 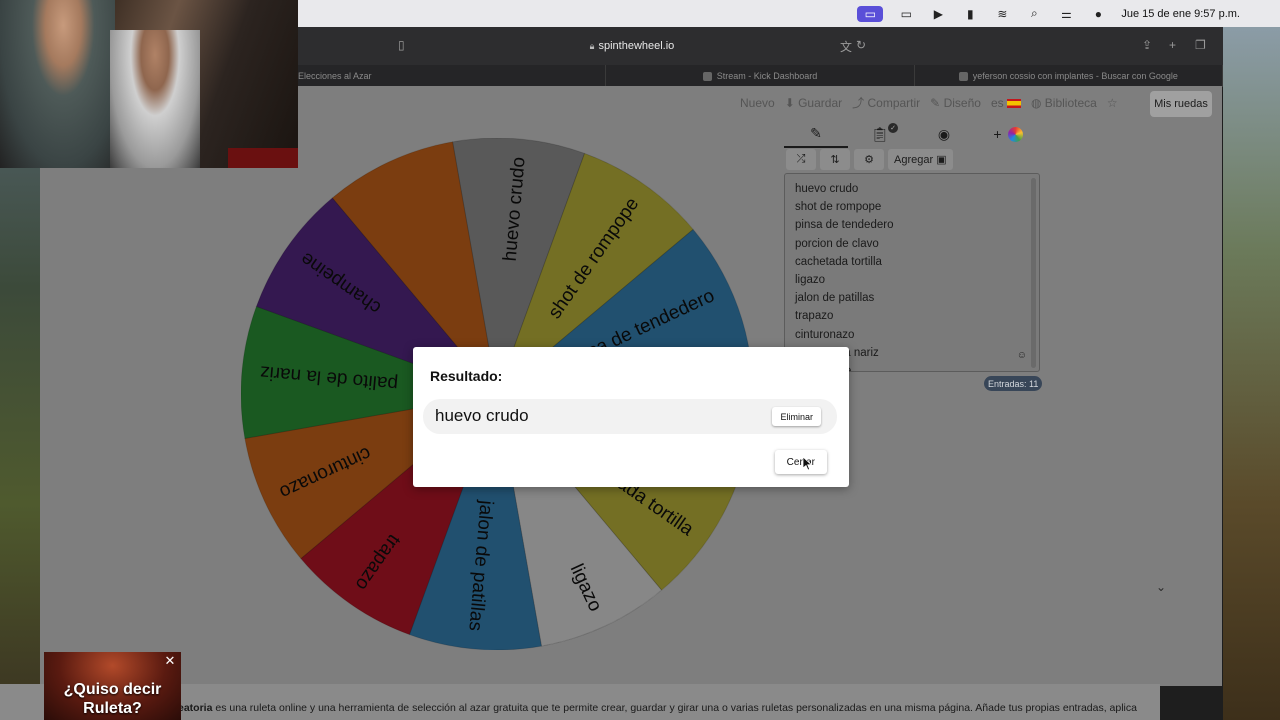 I want to click on entry-item: shot de rompope, so click(x=912, y=207).